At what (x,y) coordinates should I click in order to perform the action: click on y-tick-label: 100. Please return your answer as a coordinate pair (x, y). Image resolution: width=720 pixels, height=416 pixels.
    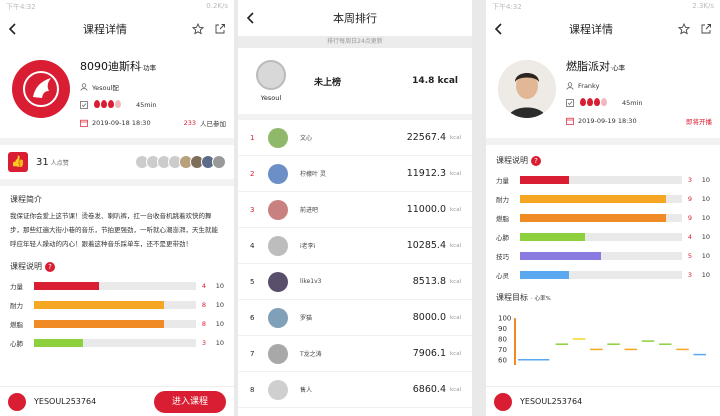
    Looking at the image, I should click on (504, 319).